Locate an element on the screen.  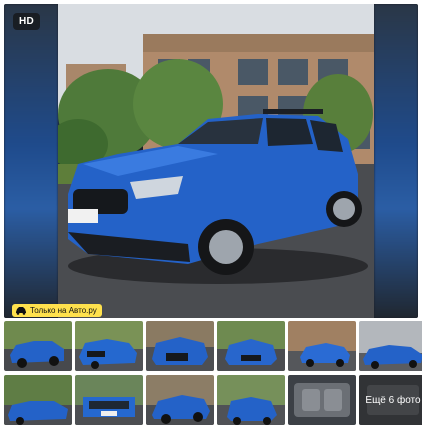
thumbnail-12-more: Ещё 6 фото is located at coordinates (390, 400).